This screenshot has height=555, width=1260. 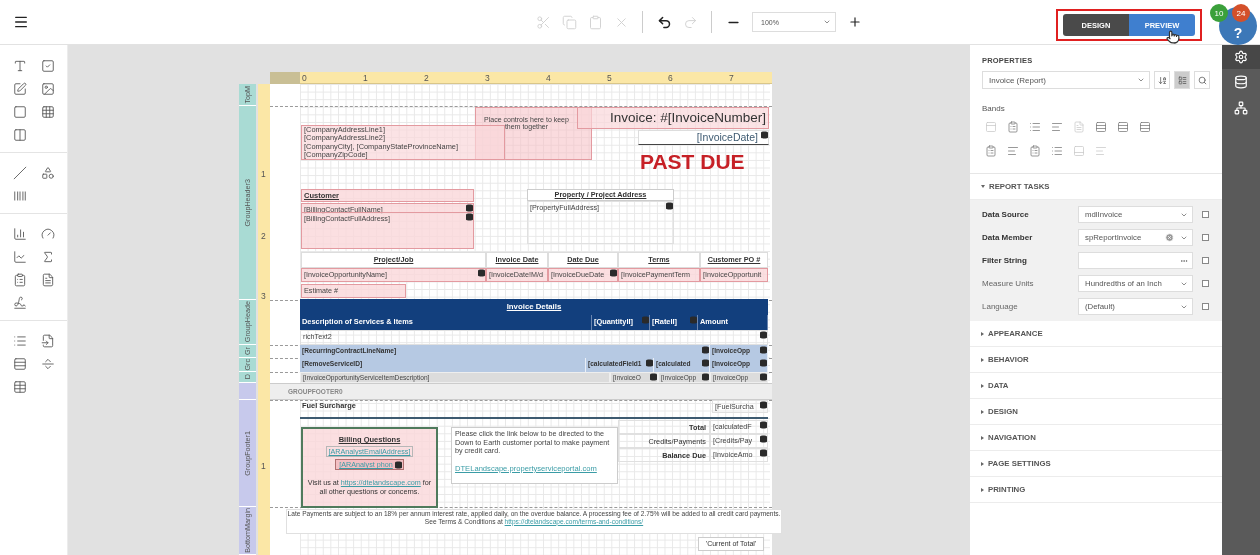 What do you see at coordinates (609, 78) in the screenshot?
I see `ruler-number: 5` at bounding box center [609, 78].